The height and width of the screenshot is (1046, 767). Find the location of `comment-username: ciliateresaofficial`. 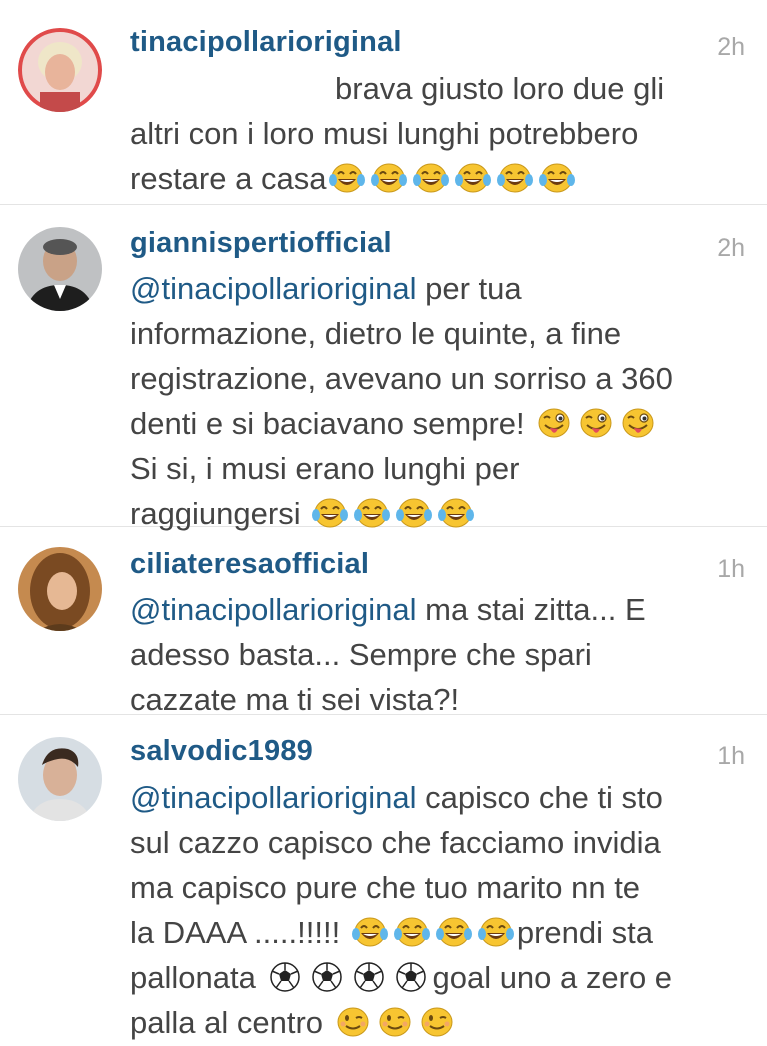

comment-username: ciliateresaofficial is located at coordinates (249, 564).